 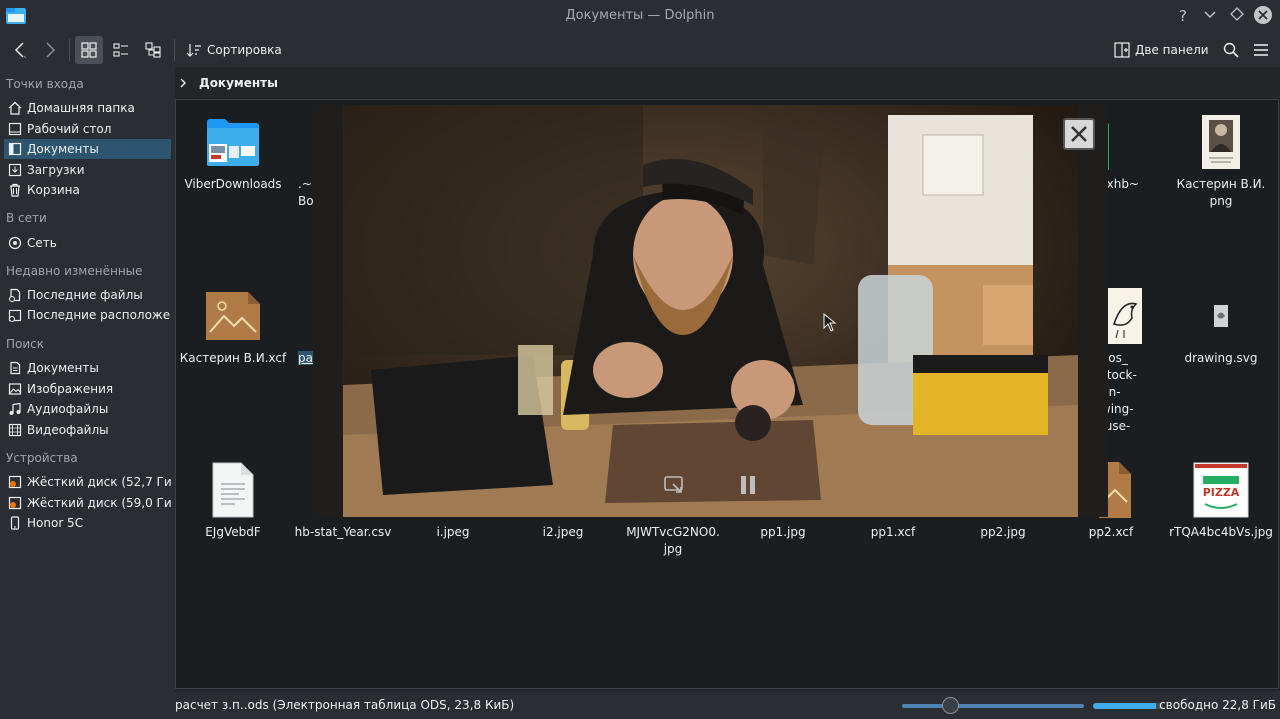 I want to click on title-bar: Документы — Dolphin ?, so click(x=640, y=16).